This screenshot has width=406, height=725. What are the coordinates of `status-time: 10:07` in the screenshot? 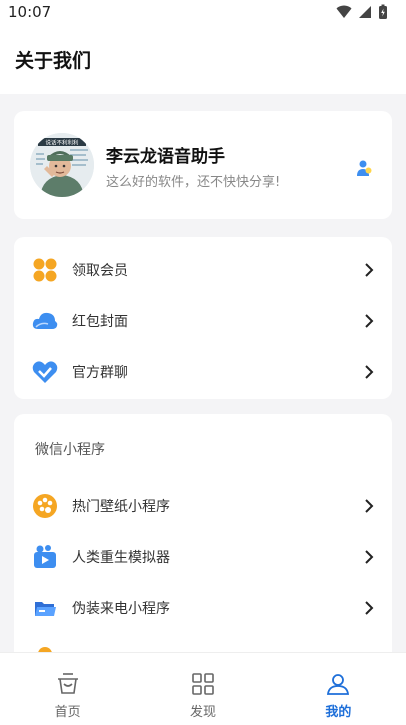 It's located at (30, 12).